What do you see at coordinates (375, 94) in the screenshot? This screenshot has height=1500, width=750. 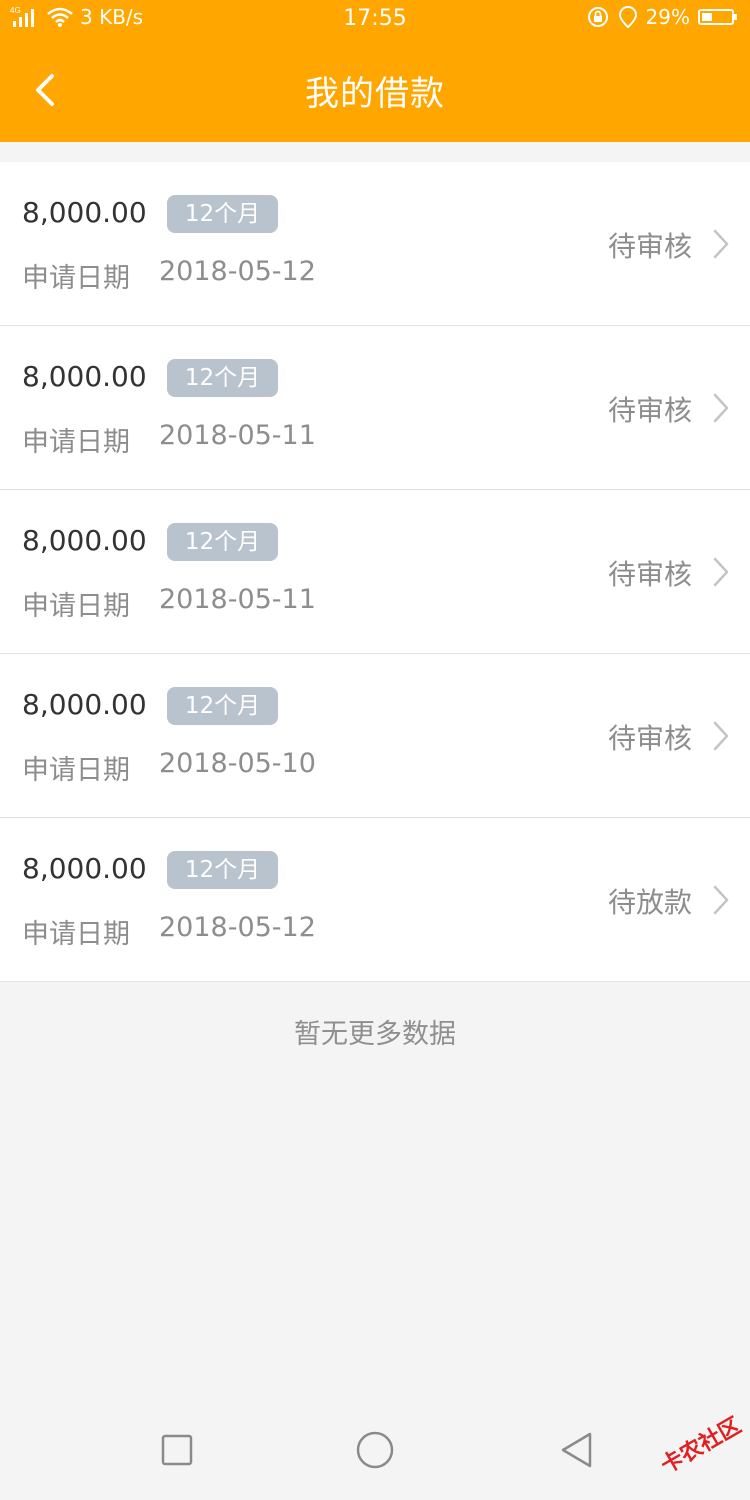 I see `page-title: 我的借款` at bounding box center [375, 94].